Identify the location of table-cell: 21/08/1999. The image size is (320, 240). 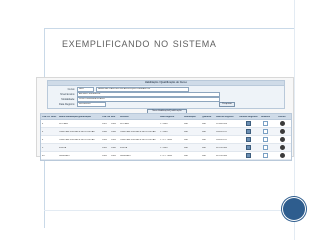
(221, 123).